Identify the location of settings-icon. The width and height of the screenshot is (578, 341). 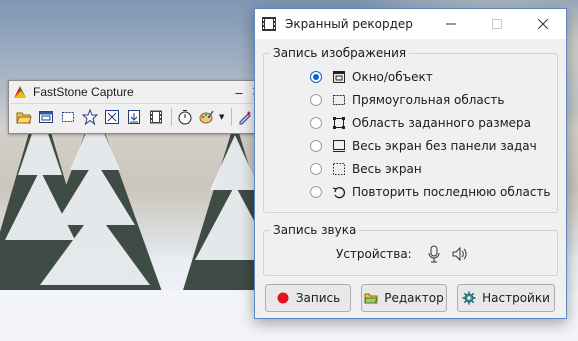
(245, 117).